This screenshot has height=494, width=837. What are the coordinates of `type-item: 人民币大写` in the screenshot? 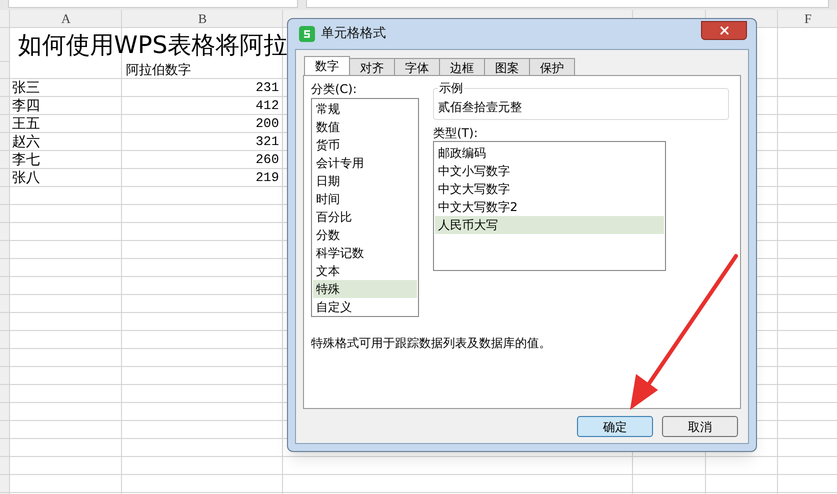 It's located at (549, 225).